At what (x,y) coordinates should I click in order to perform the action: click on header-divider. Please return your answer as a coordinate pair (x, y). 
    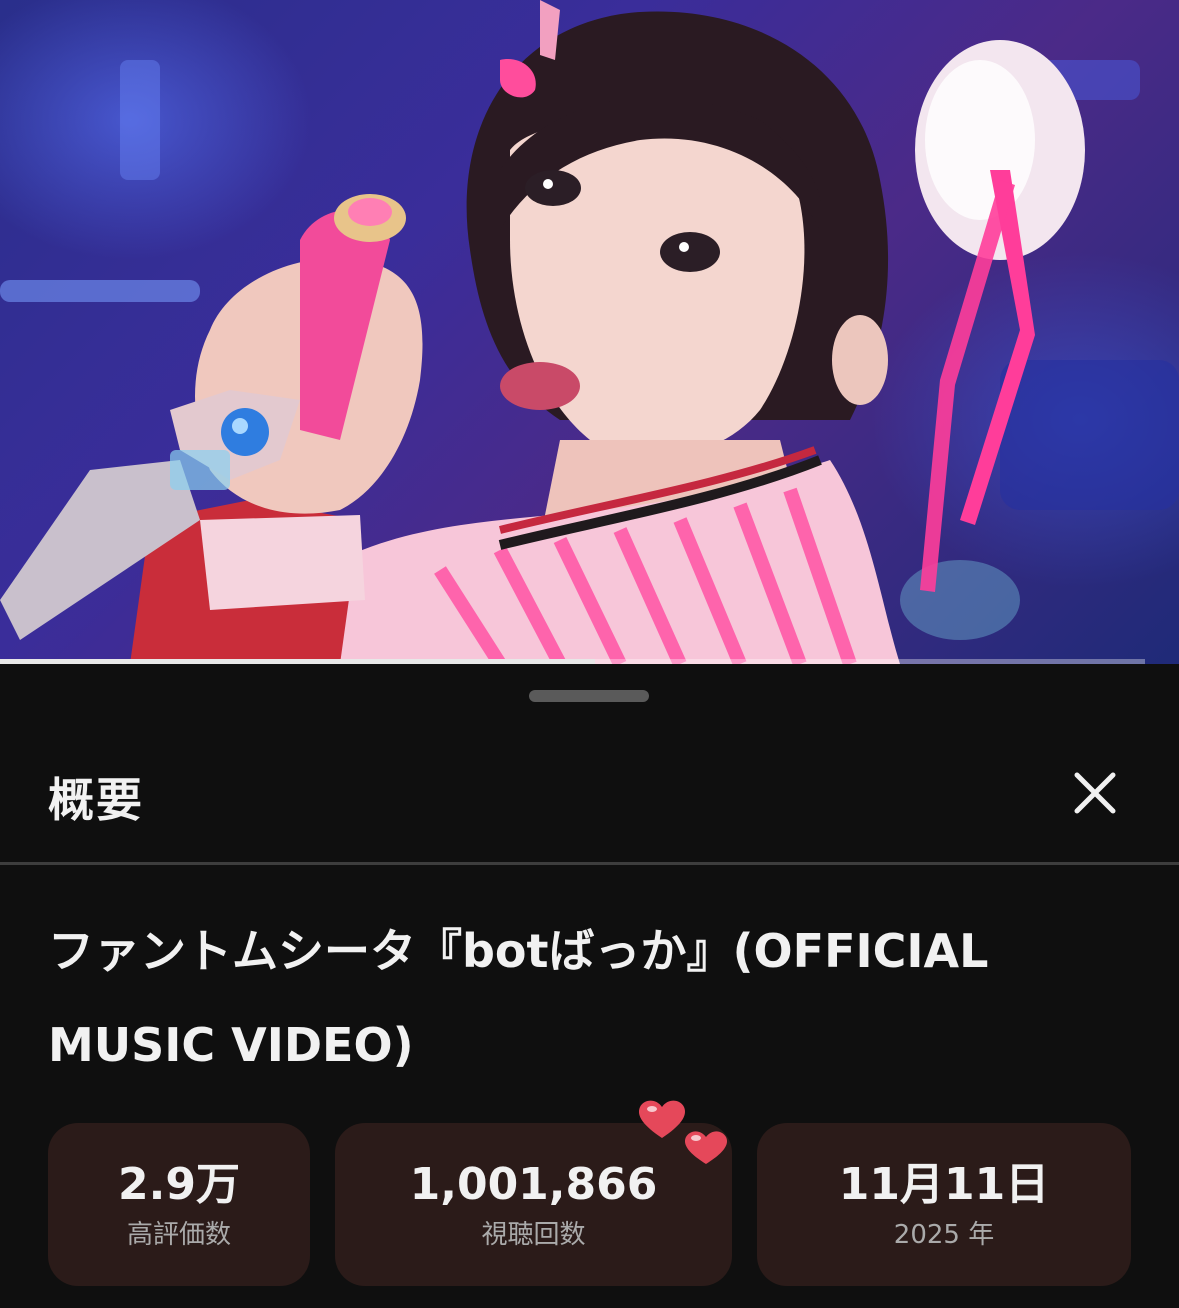
    Looking at the image, I should click on (589, 863).